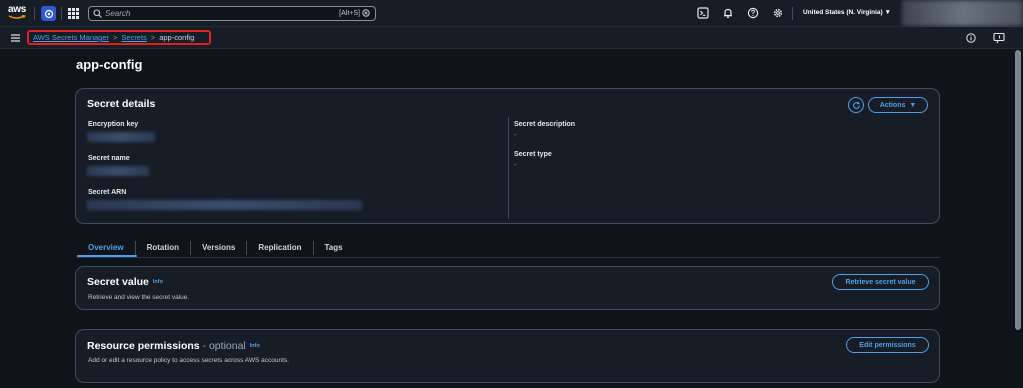 The image size is (1023, 388). Describe the element at coordinates (971, 38) in the screenshot. I see `info-panel-icon` at that location.